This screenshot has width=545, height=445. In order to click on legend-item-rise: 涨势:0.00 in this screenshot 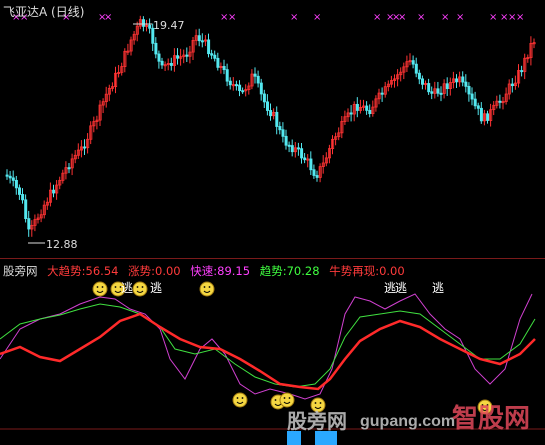, I will do `click(156, 271)`.